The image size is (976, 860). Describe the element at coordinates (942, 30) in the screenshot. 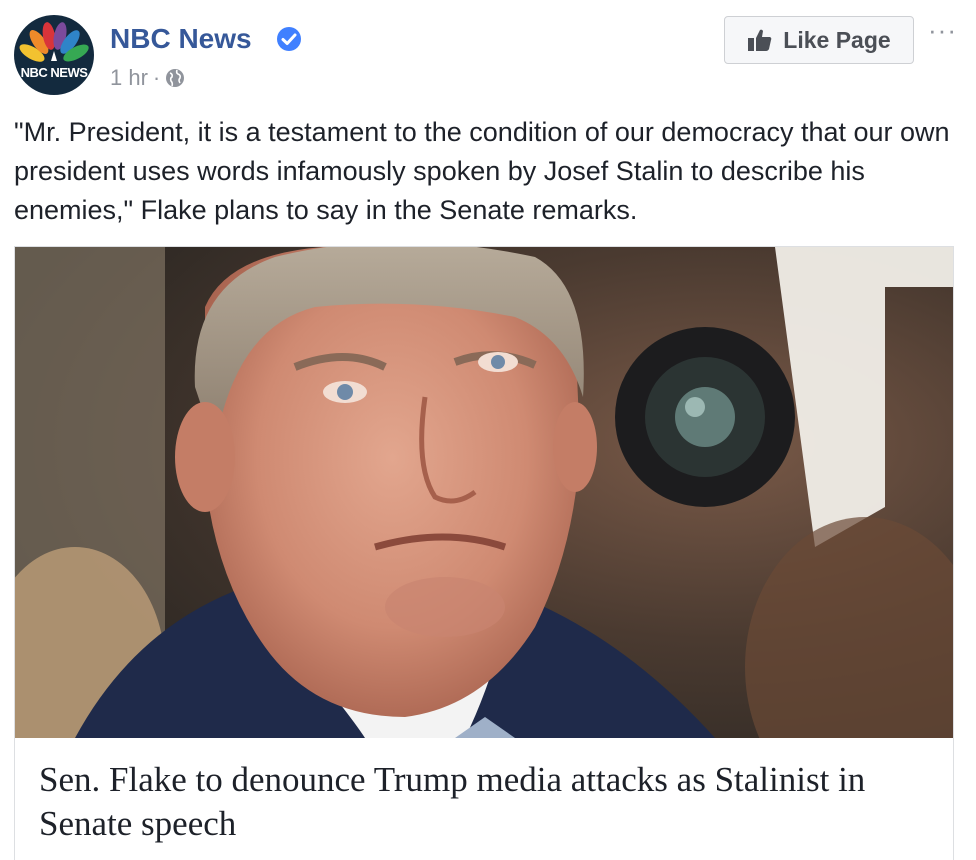

I see `more-options-button: ···` at that location.